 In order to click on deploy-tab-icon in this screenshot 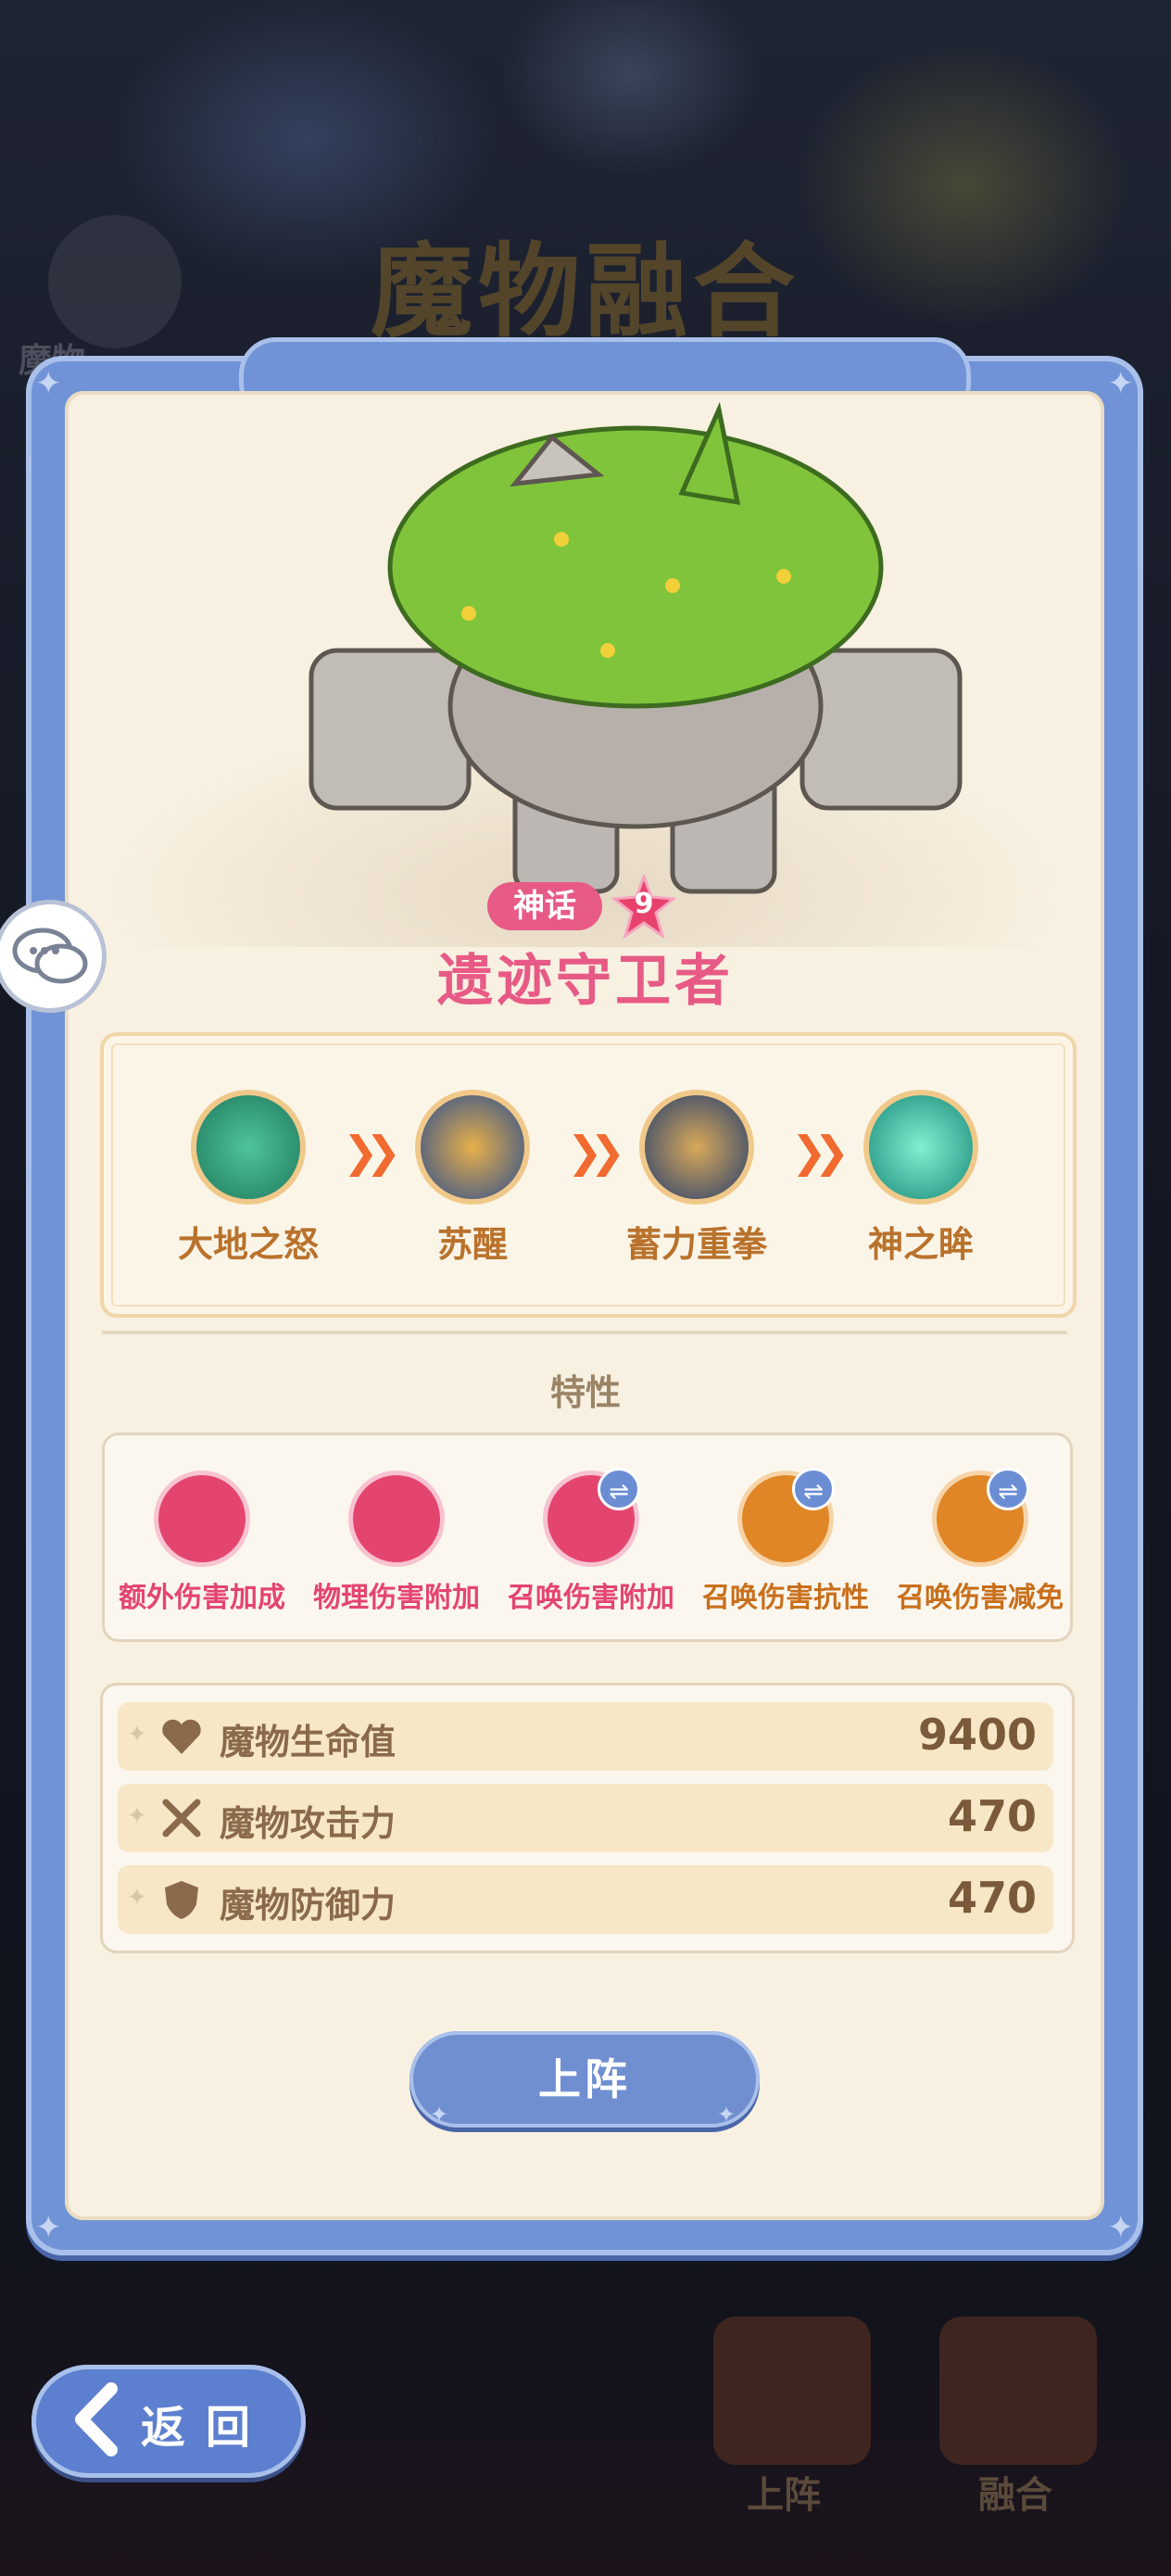, I will do `click(792, 2391)`.